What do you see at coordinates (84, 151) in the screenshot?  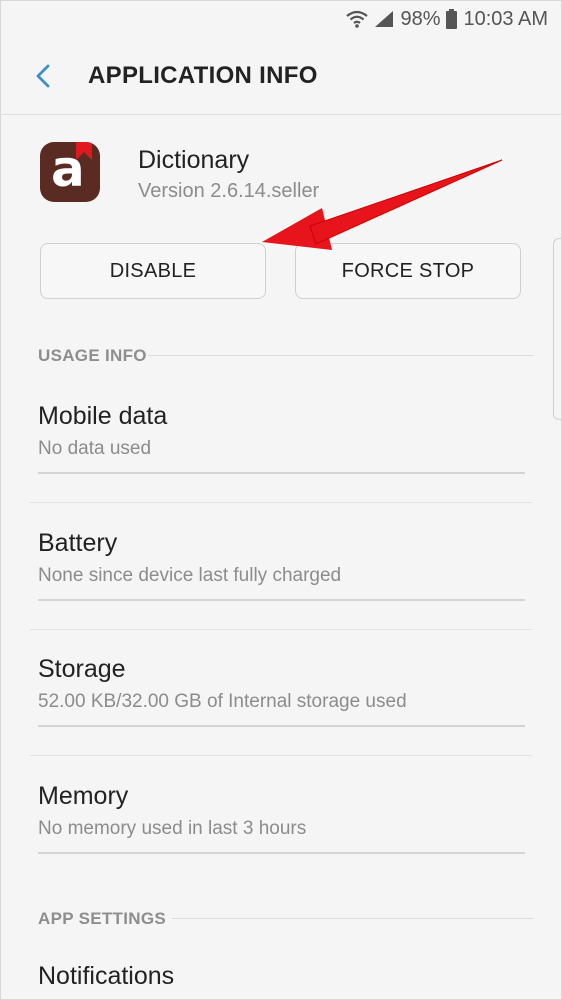 I see `bookmark-ribbon-icon` at bounding box center [84, 151].